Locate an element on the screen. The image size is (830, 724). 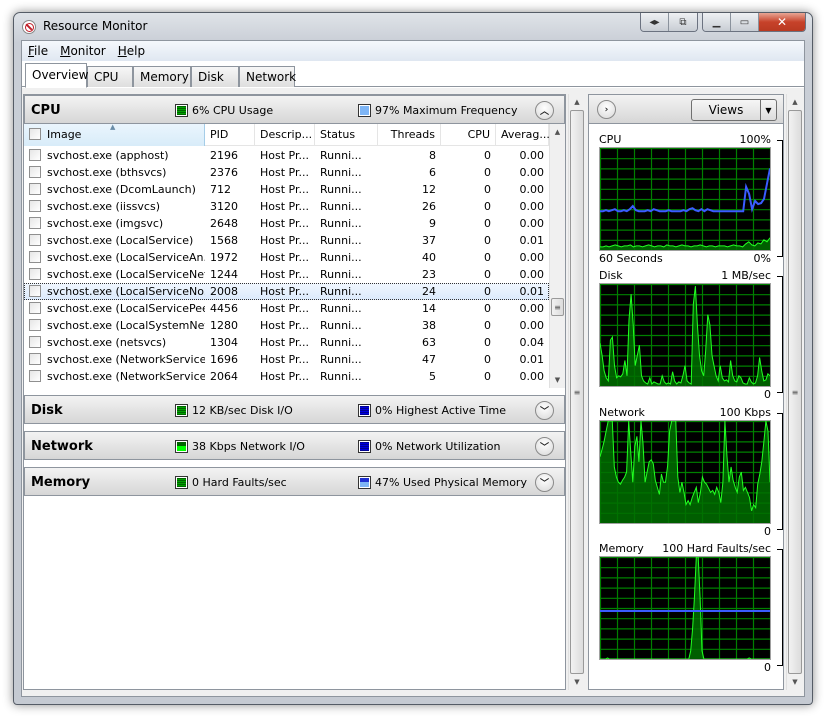
left-pane-scrollbar: ▲ ≡ ▼ is located at coordinates (576, 392).